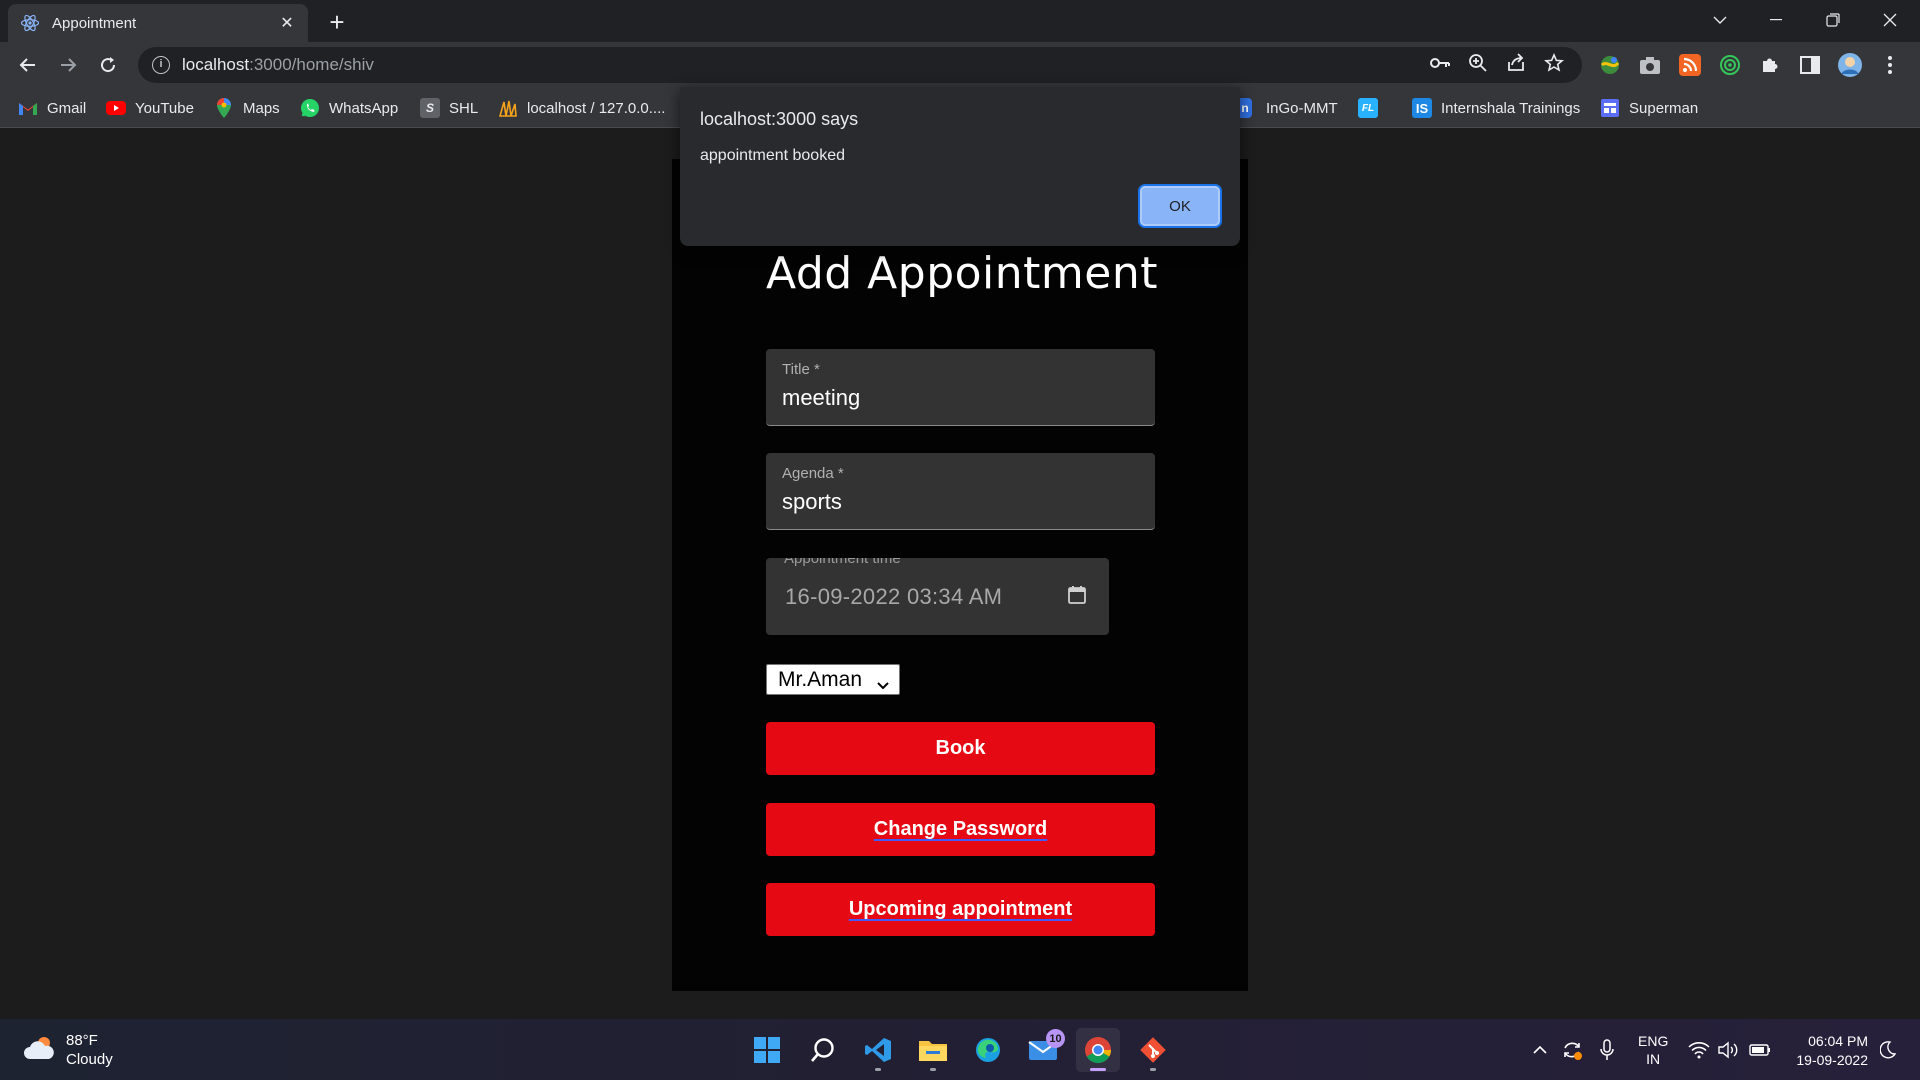 Image resolution: width=1920 pixels, height=1080 pixels. Describe the element at coordinates (1827, 1051) in the screenshot. I see `system-clock: 06:04 PM 19-09-2022` at that location.